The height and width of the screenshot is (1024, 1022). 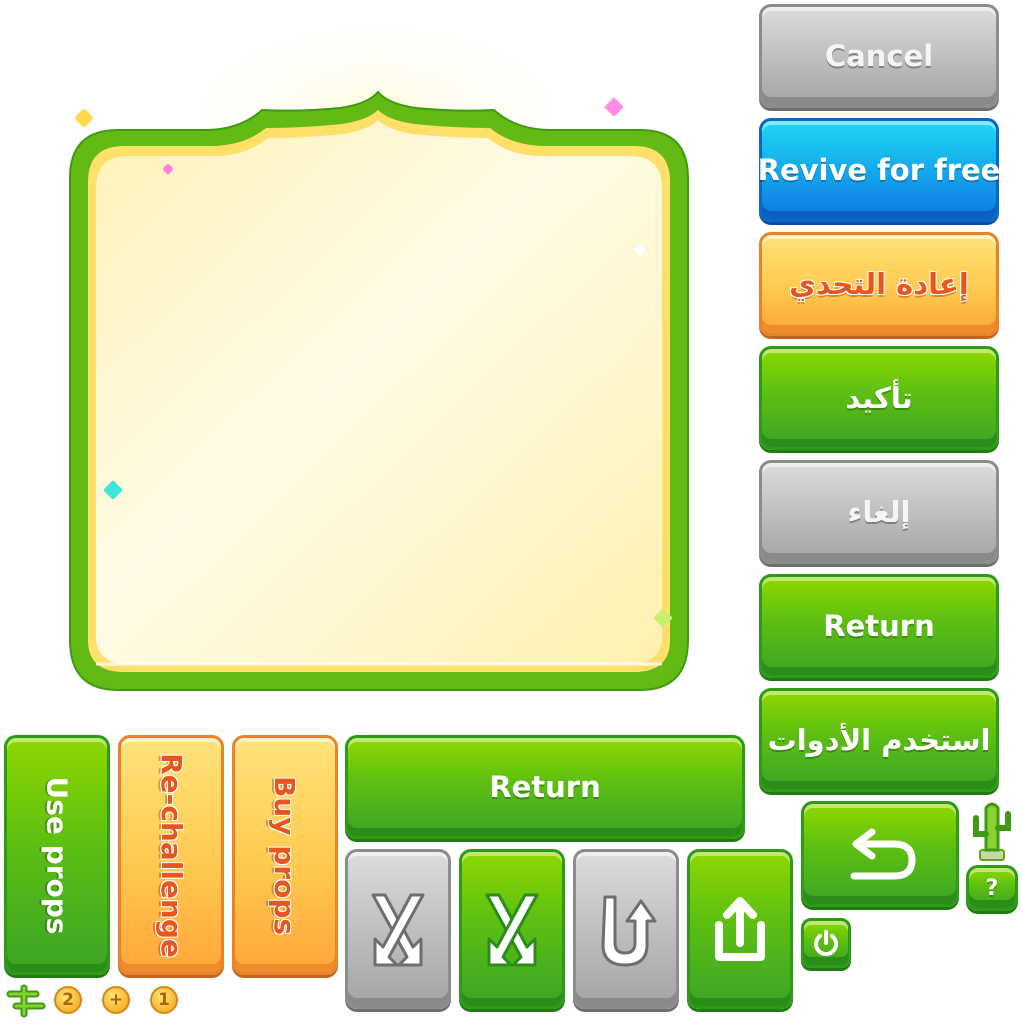 I want to click on rechallenge-ar-label: إعادة التحدي, so click(x=879, y=284).